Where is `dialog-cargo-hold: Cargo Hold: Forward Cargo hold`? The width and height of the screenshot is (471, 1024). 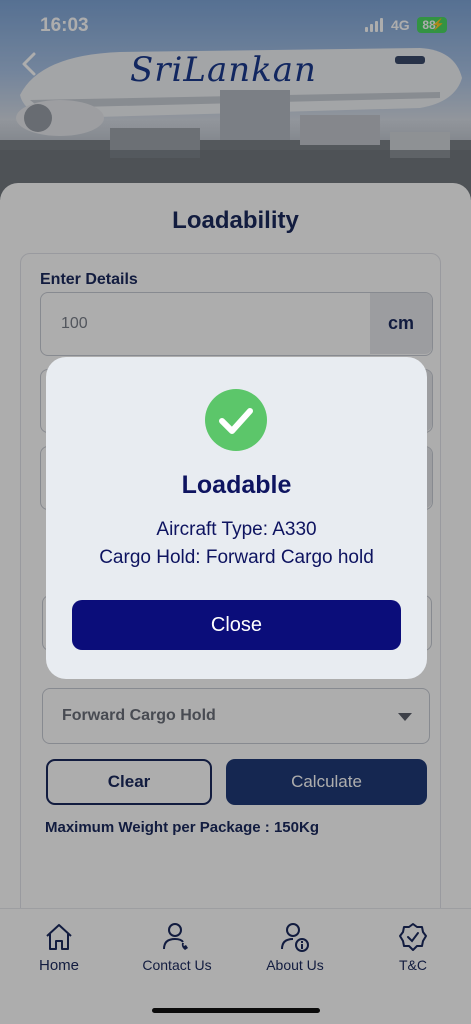
dialog-cargo-hold: Cargo Hold: Forward Cargo hold is located at coordinates (236, 557).